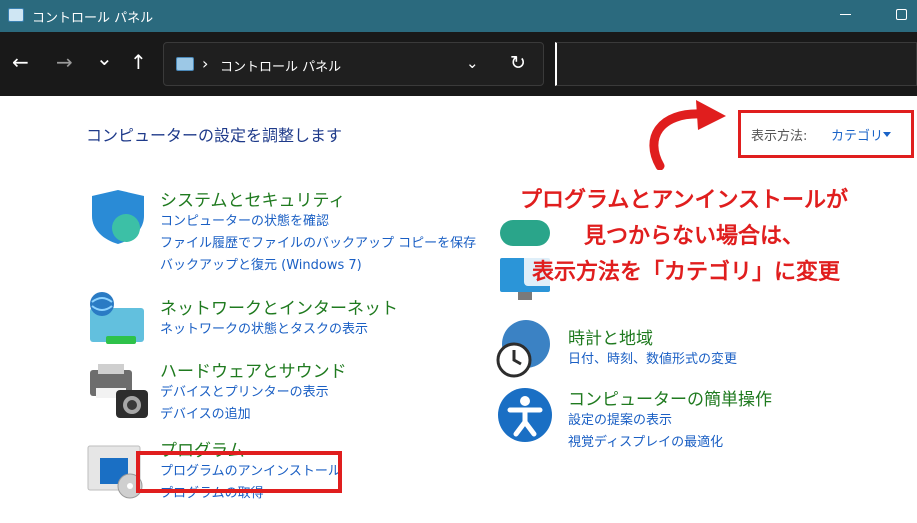 Image resolution: width=917 pixels, height=523 pixels. I want to click on printer-camera-icon, so click(119, 391).